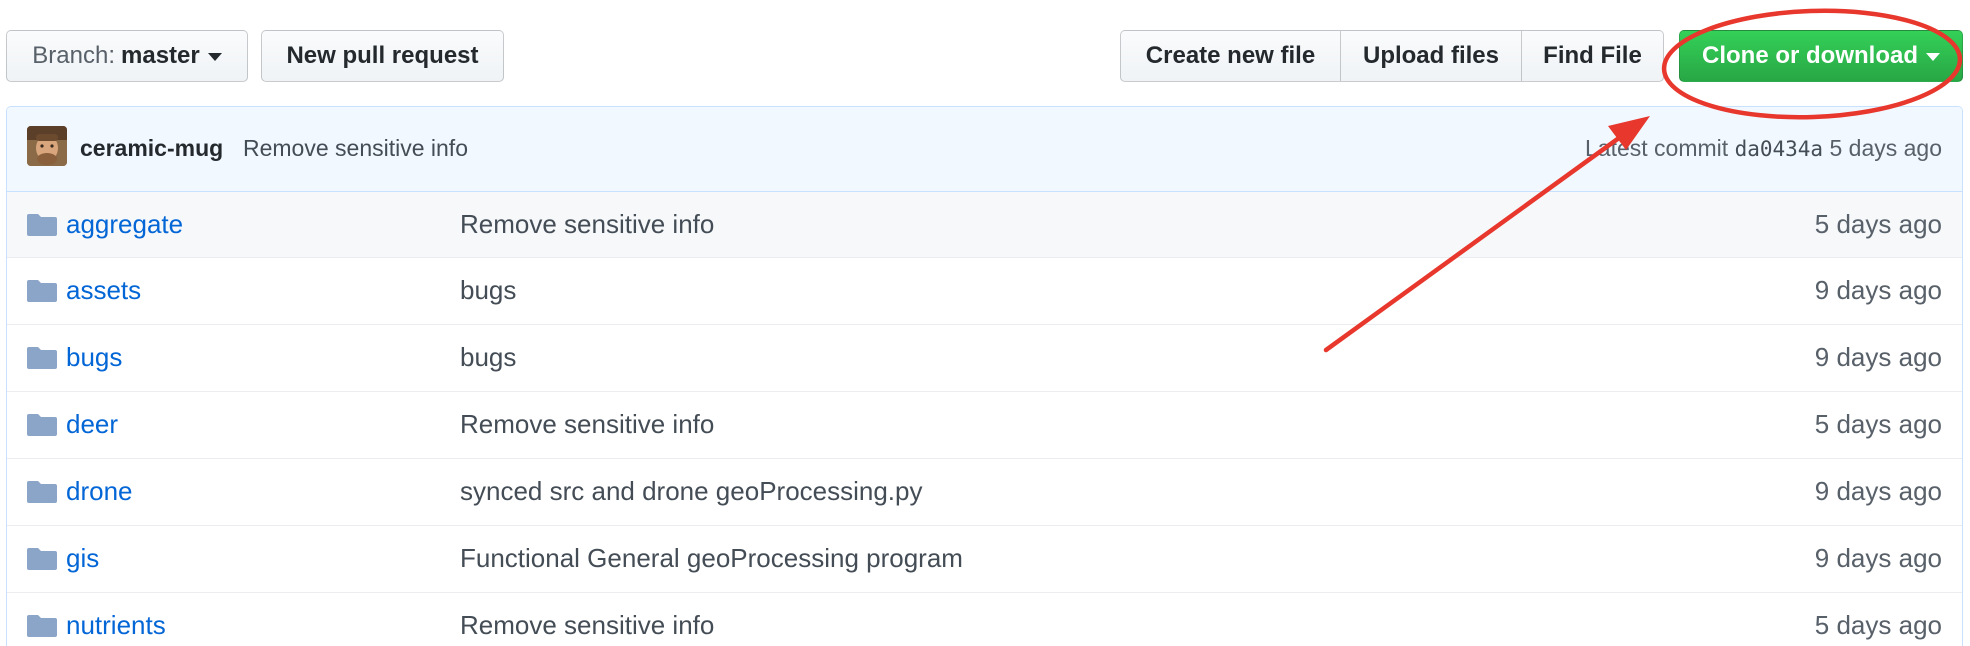 The image size is (1970, 646). What do you see at coordinates (382, 56) in the screenshot?
I see `new-pull-request-button: New pull request` at bounding box center [382, 56].